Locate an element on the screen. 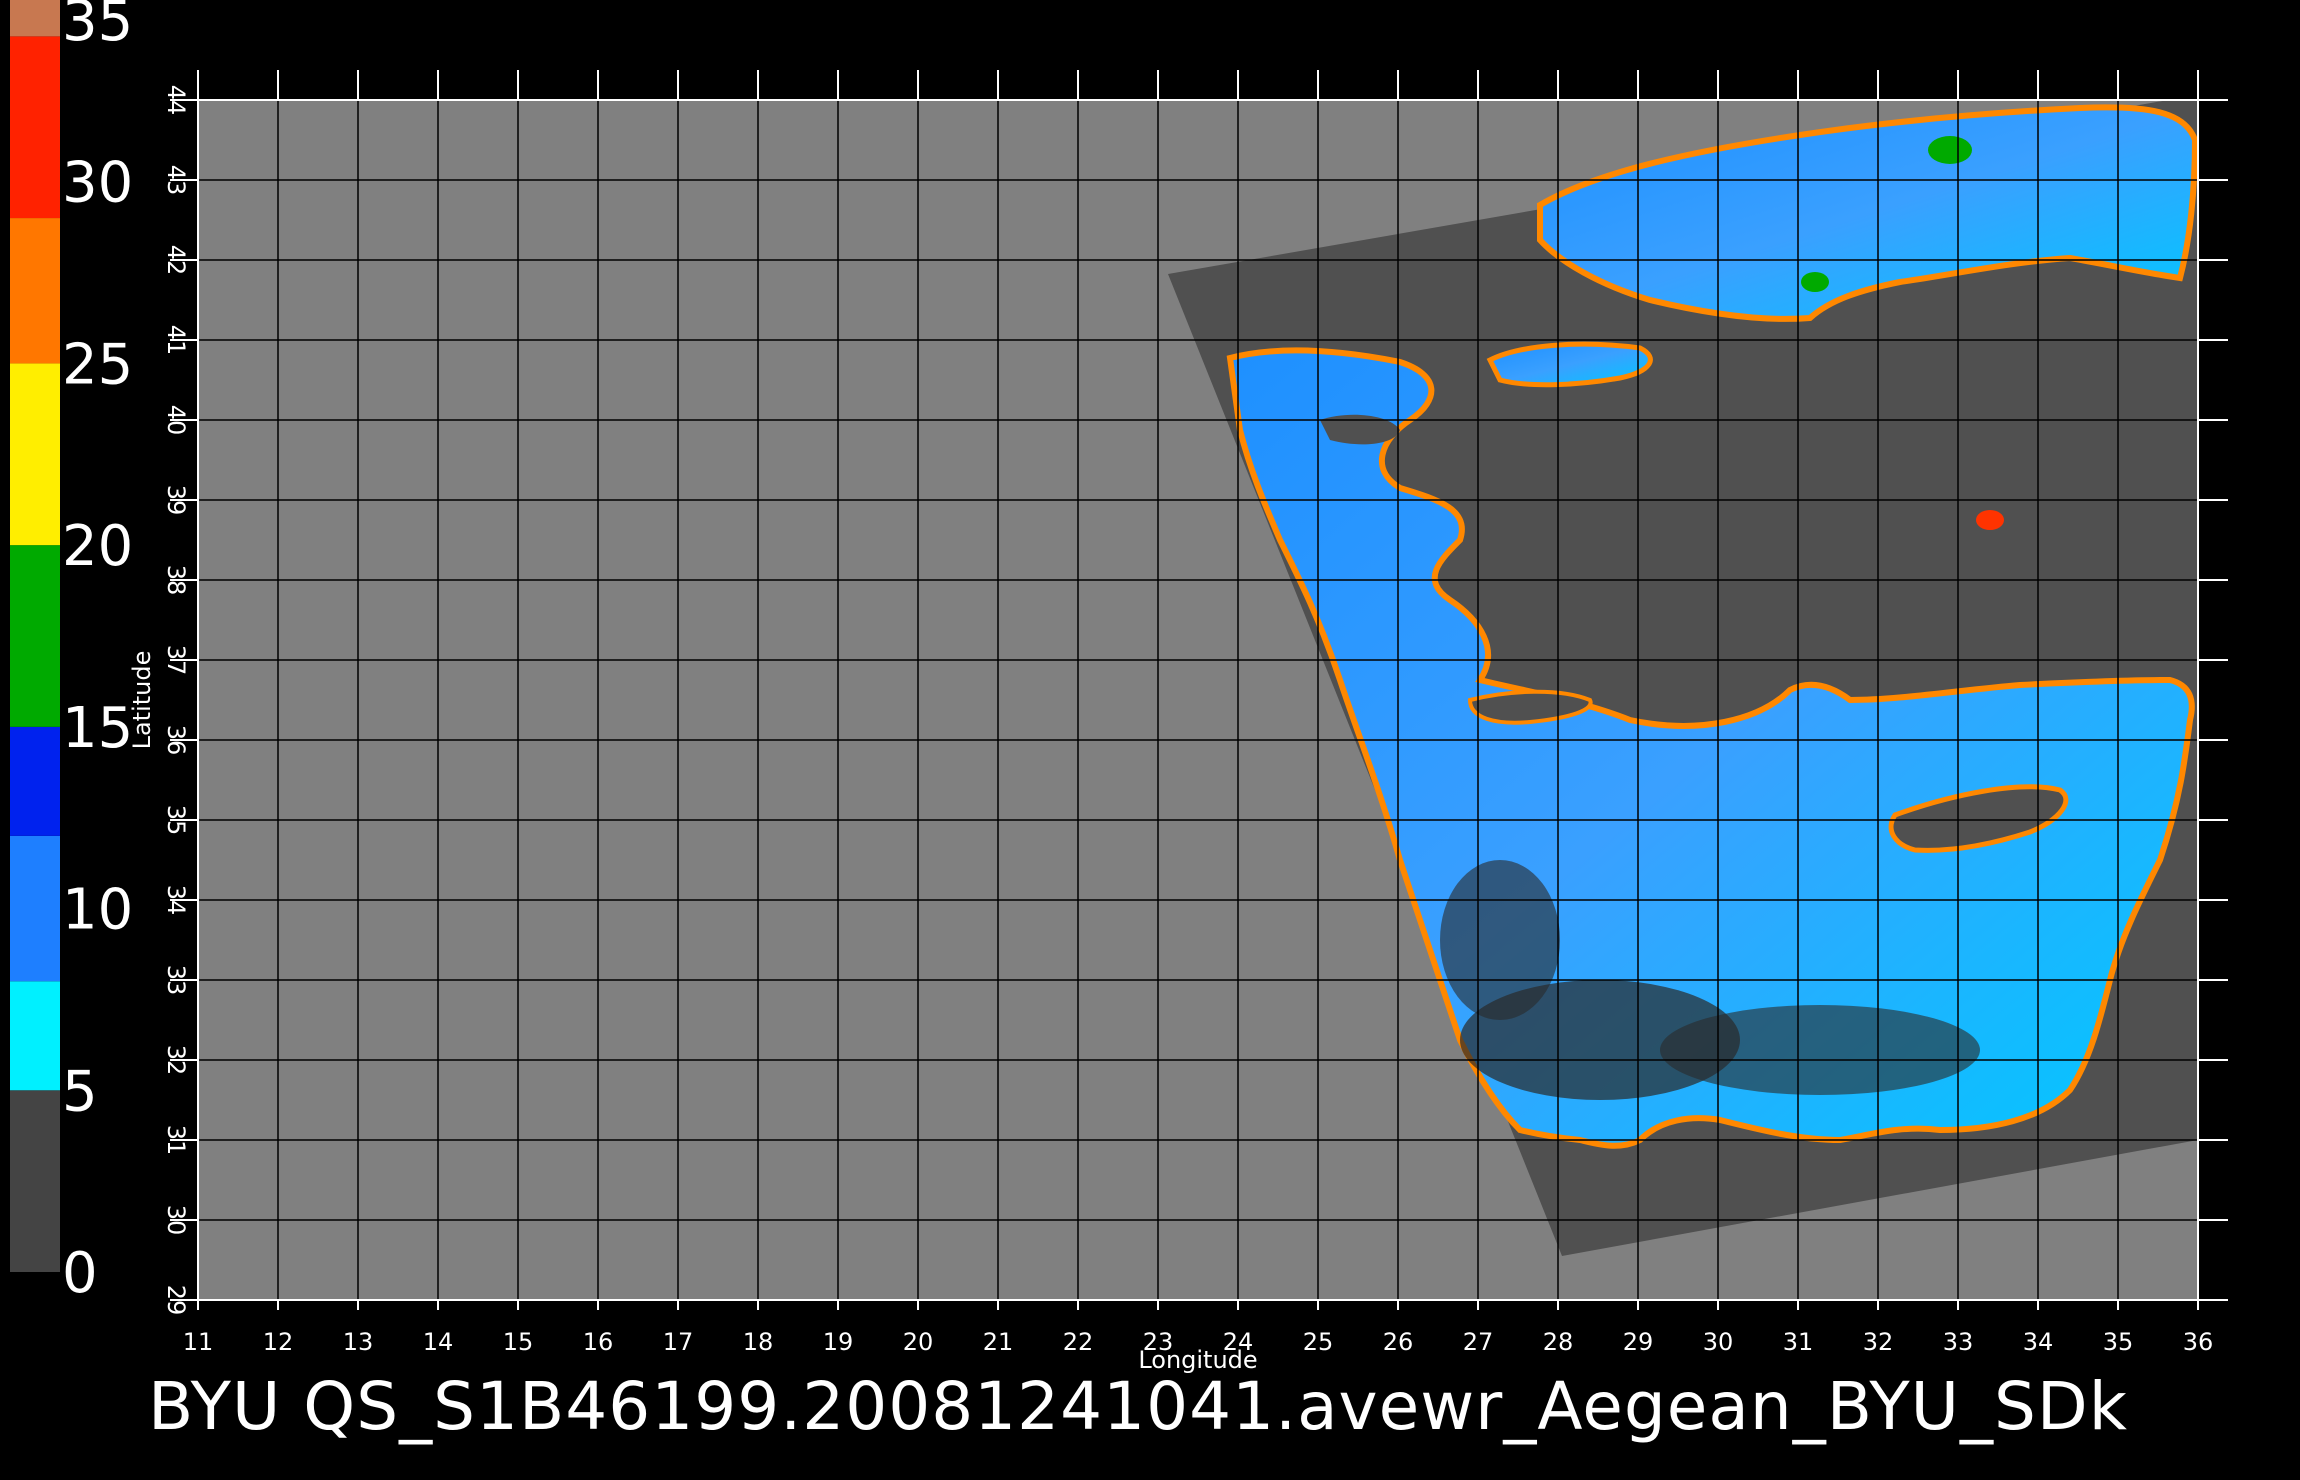 The image size is (2300, 1480). y-tick-label: 33 is located at coordinates (176, 980).